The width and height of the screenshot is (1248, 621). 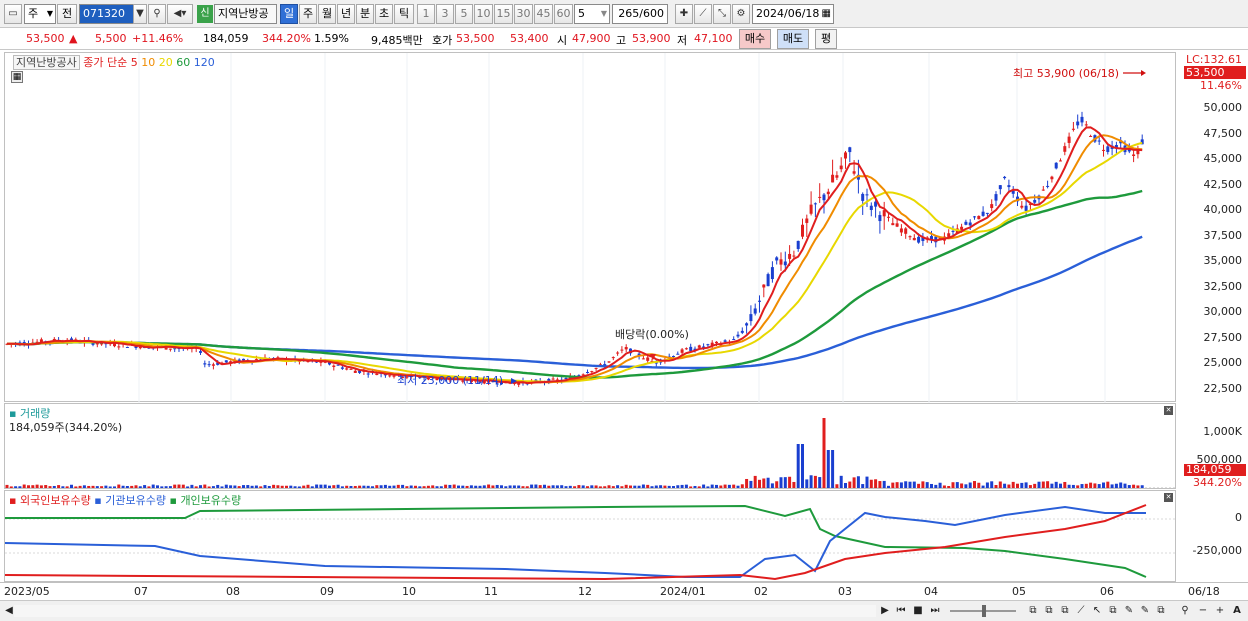 I want to click on prev-button: 전, so click(x=67, y=14).